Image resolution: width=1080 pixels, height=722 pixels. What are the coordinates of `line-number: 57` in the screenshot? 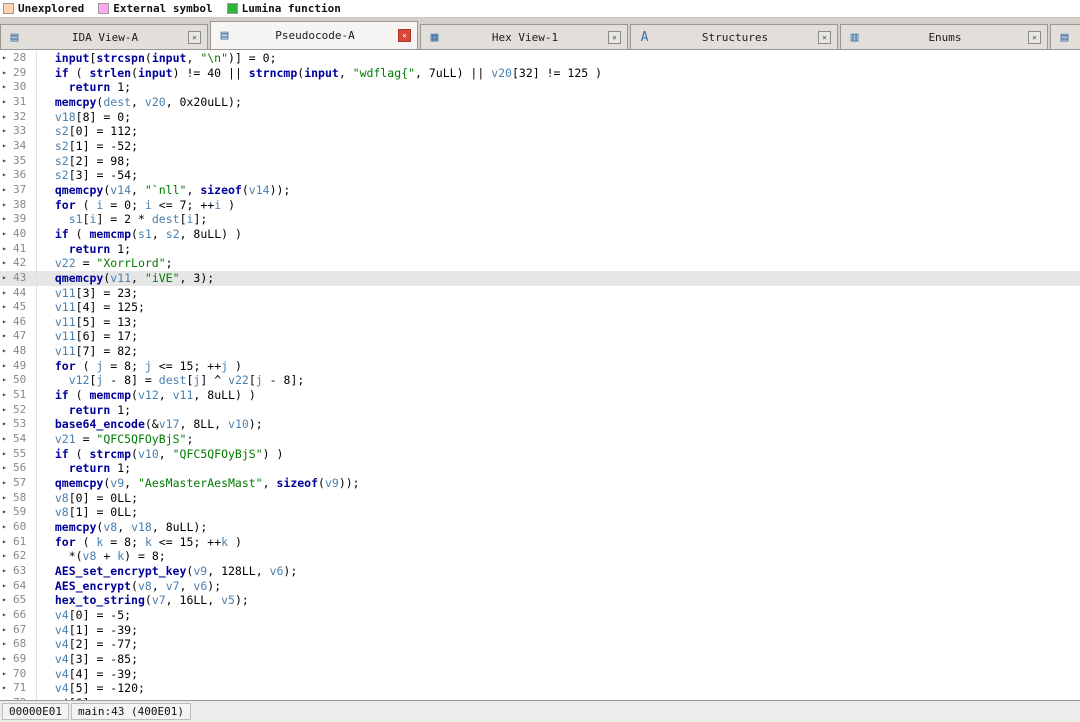 It's located at (20, 483).